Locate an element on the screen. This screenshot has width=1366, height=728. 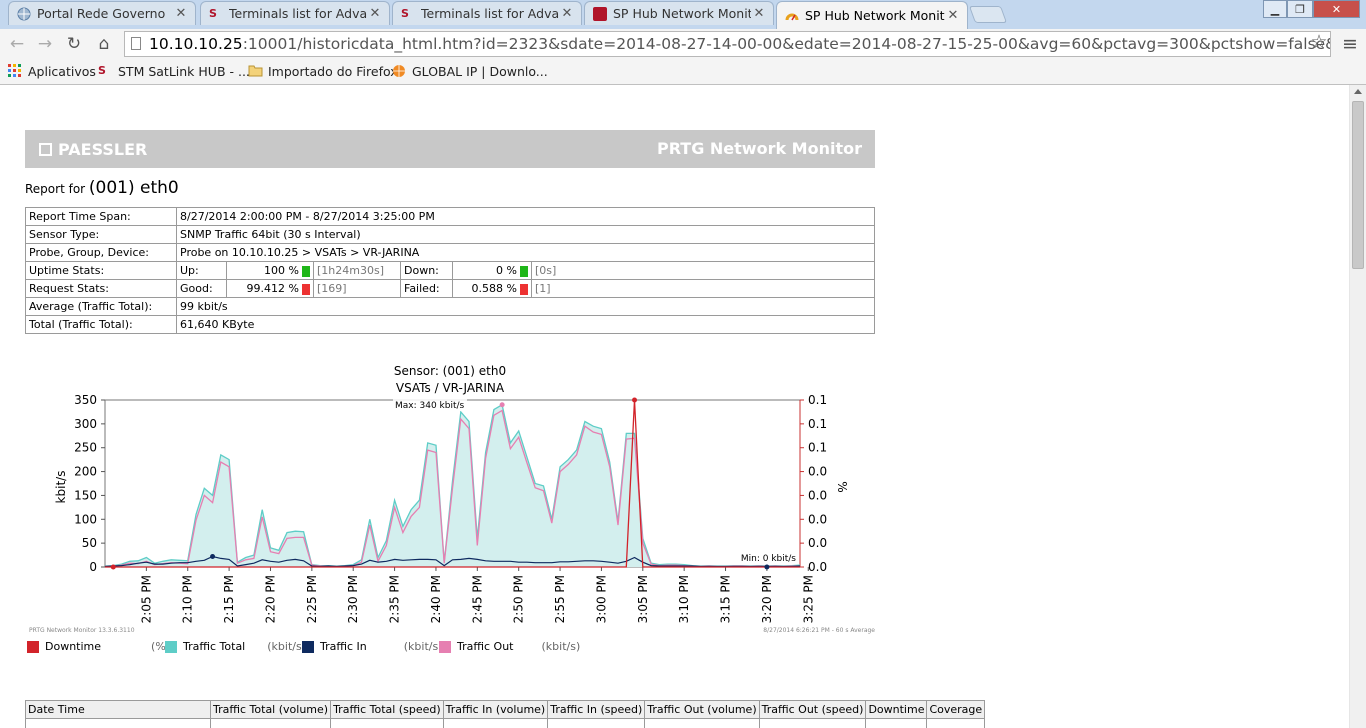
tab-terminals-list-1: S Terminals list for Advance ✕ is located at coordinates (295, 13).